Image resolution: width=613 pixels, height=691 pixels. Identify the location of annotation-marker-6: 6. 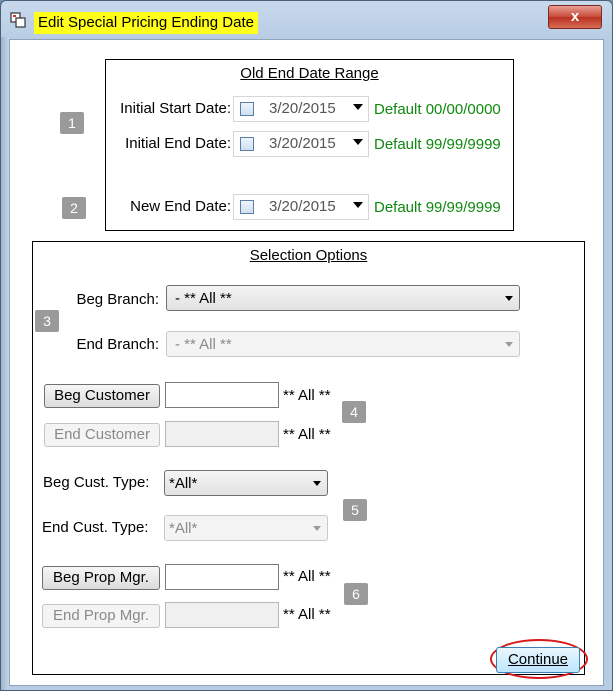
(356, 594).